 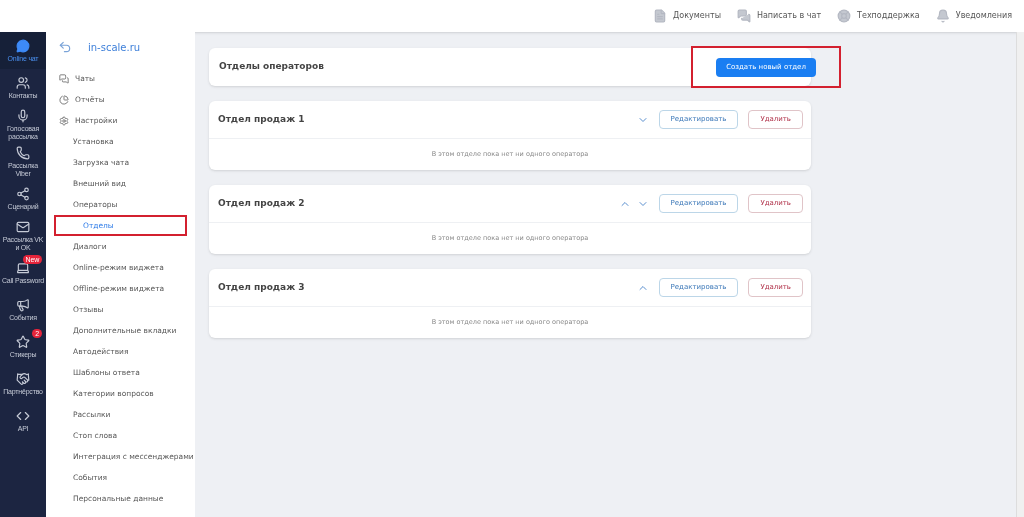 What do you see at coordinates (271, 67) in the screenshot?
I see `page-title: Отделы операторов` at bounding box center [271, 67].